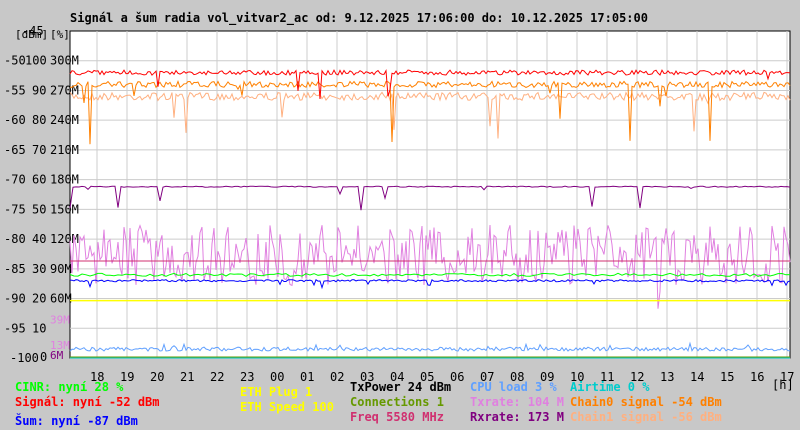  Describe the element at coordinates (69, 387) in the screenshot. I see `legend-cinr: CINR: nyní 28 %` at that location.